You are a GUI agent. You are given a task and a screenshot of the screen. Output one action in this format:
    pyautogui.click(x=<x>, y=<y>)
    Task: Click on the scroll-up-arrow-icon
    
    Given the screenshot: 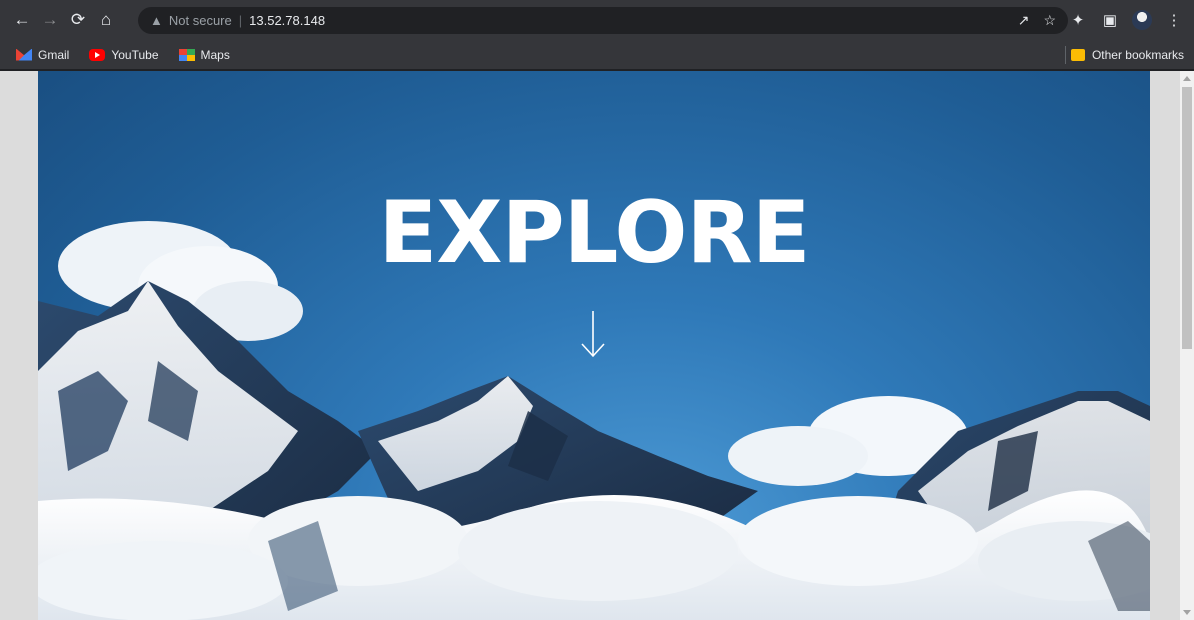 What is the action you would take?
    pyautogui.click(x=1187, y=78)
    